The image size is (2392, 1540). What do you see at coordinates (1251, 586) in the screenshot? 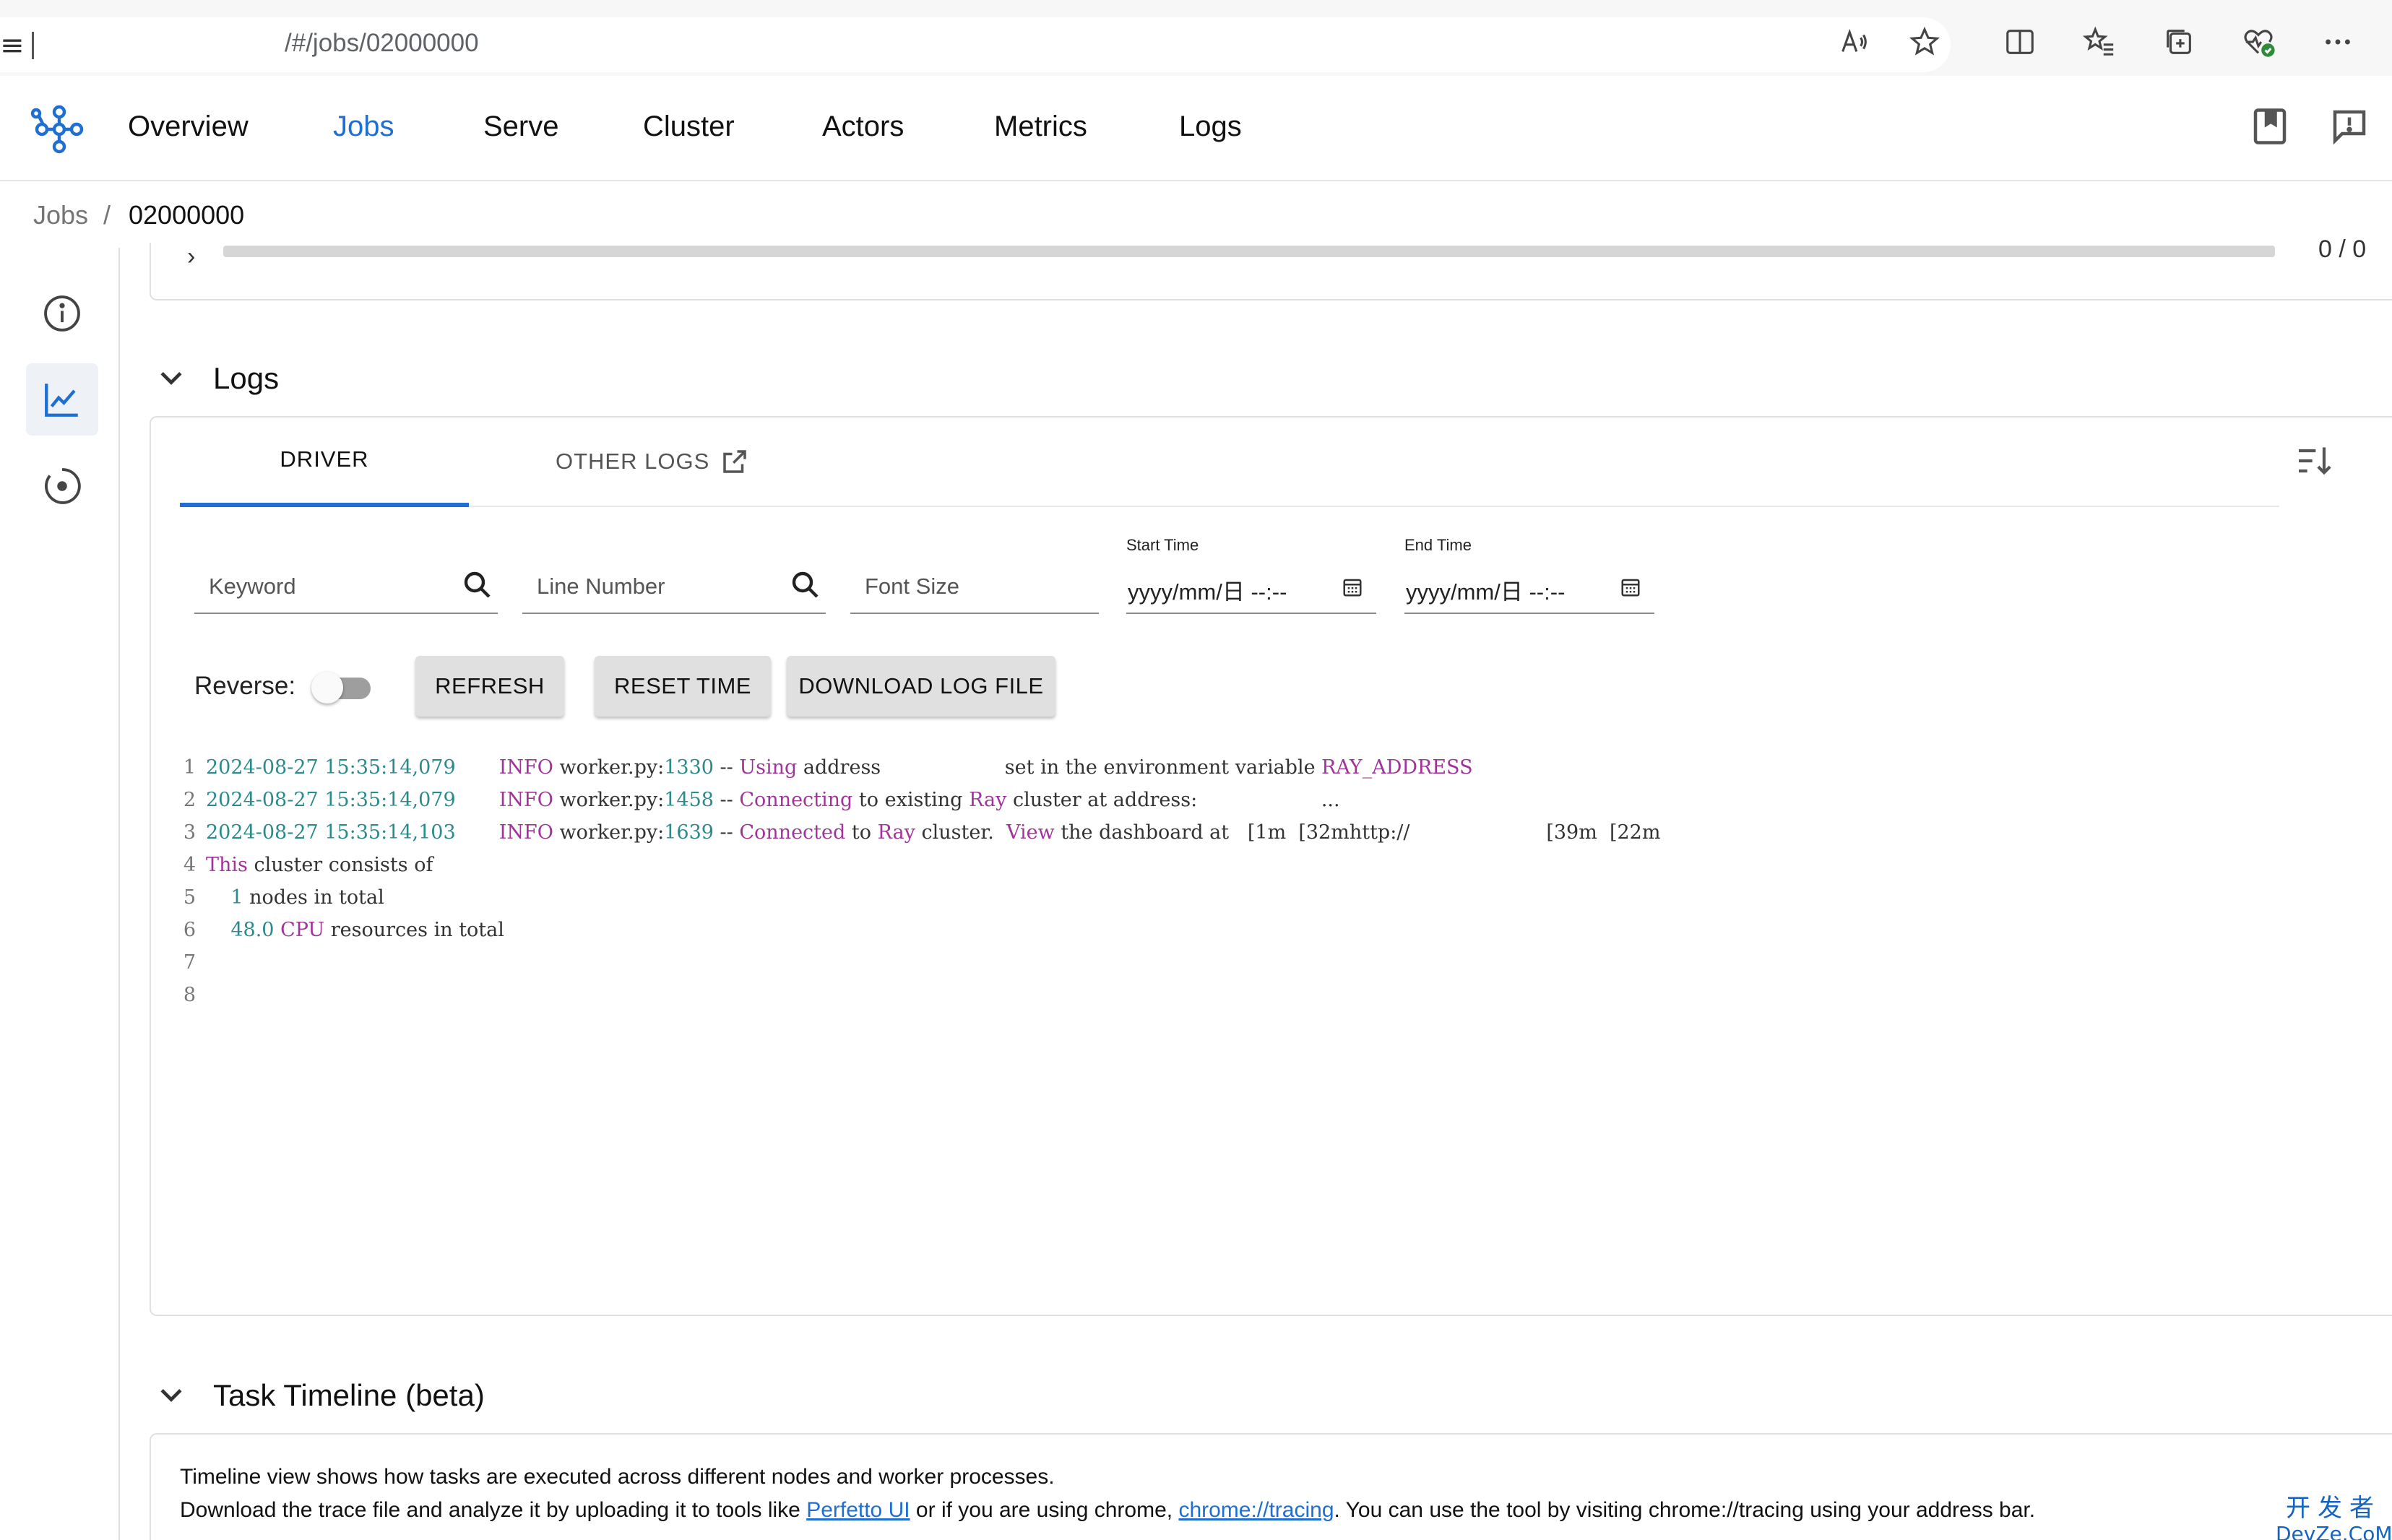
I see `start-time-input: yyyy/mm/日 --:--` at bounding box center [1251, 586].